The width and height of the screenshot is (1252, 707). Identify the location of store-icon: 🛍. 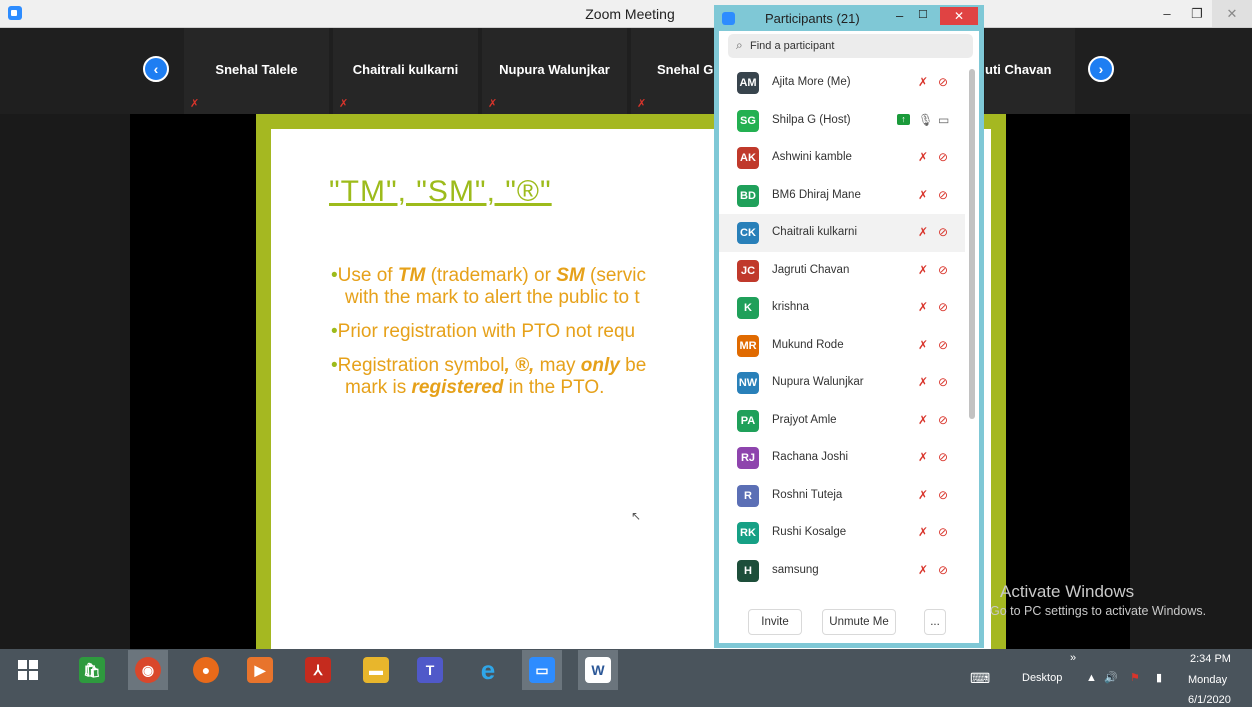
(92, 670).